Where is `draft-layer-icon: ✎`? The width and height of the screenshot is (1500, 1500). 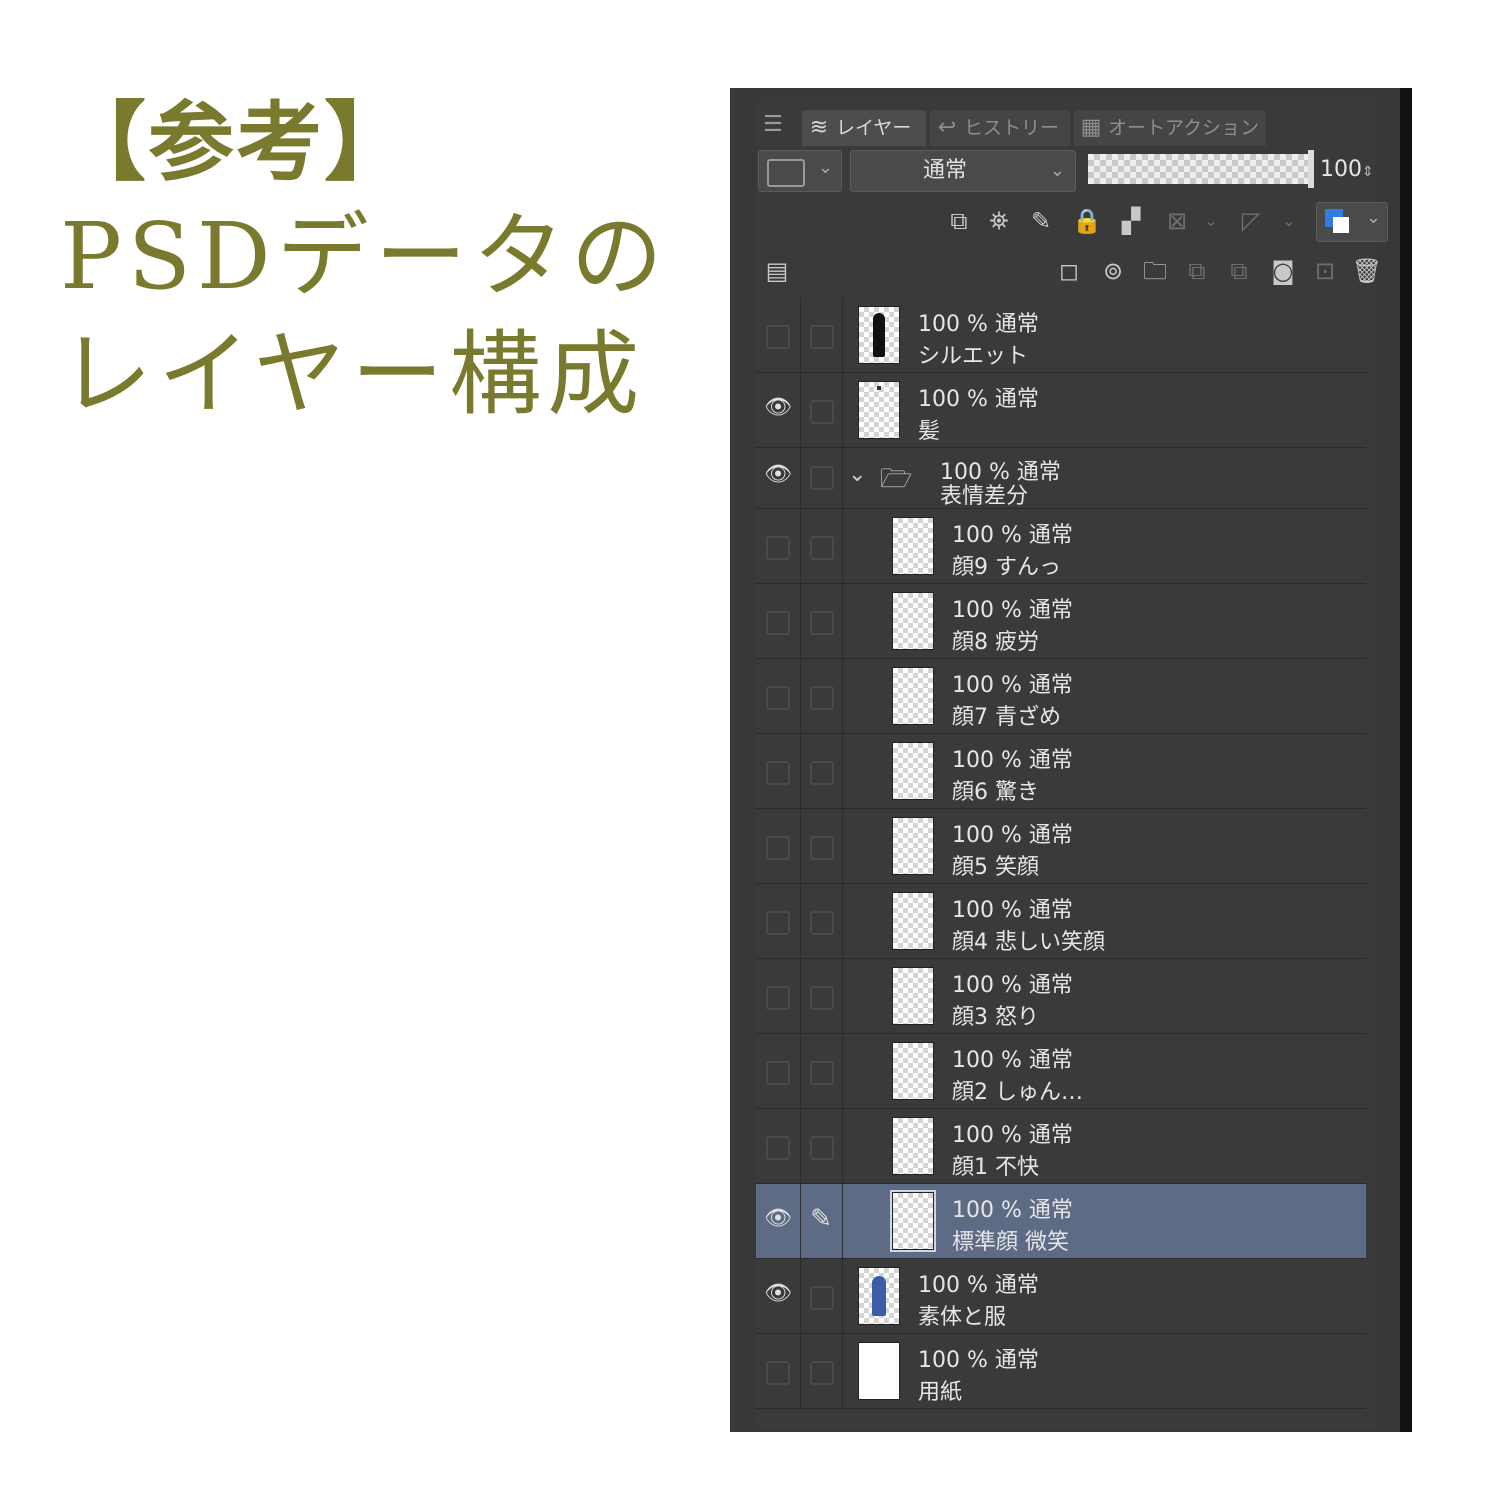
draft-layer-icon: ✎ is located at coordinates (1041, 221).